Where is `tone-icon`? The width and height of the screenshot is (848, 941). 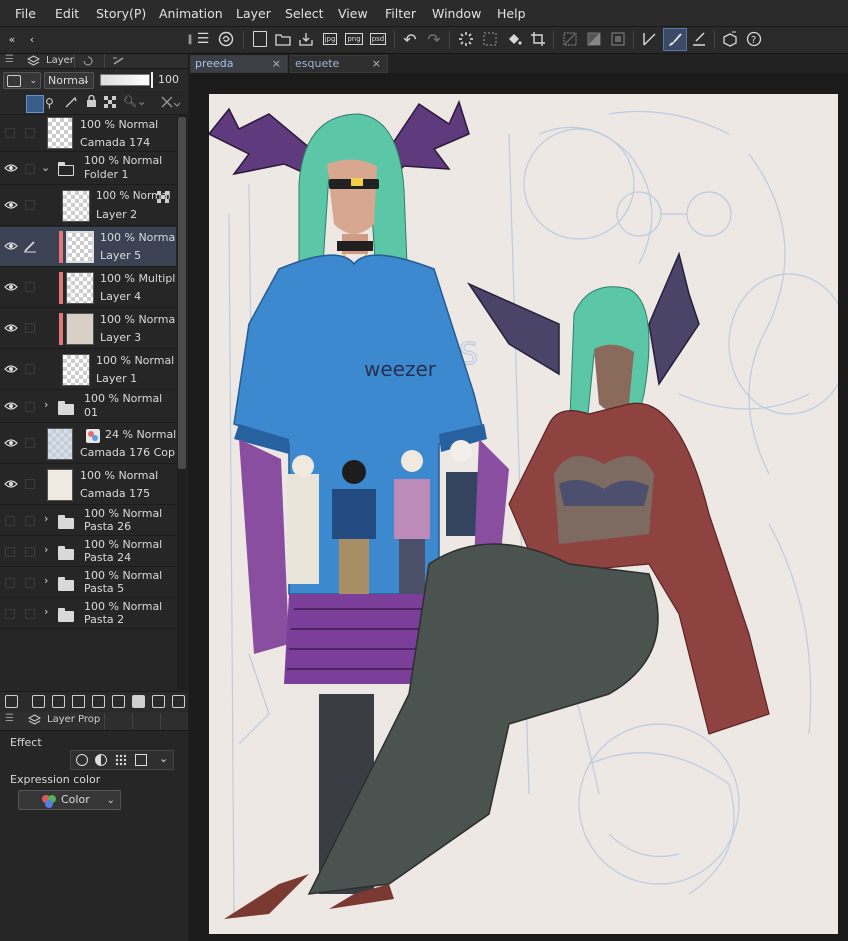 tone-icon is located at coordinates (121, 761).